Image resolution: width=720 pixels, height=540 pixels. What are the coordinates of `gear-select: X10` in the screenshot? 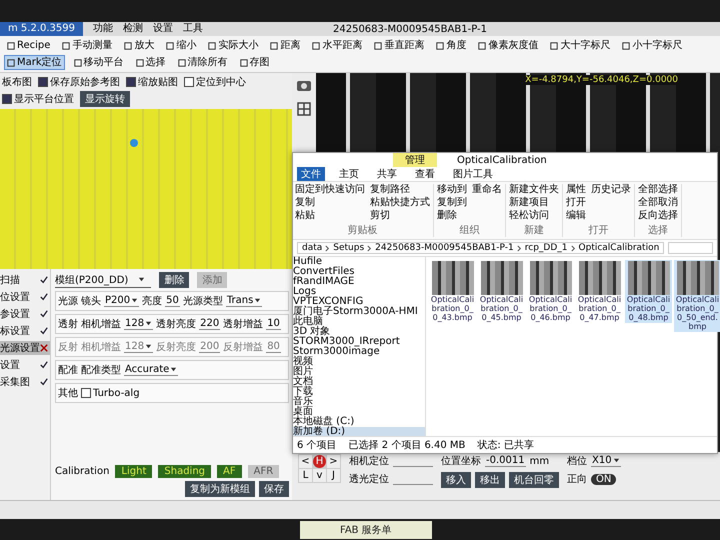 It's located at (606, 461).